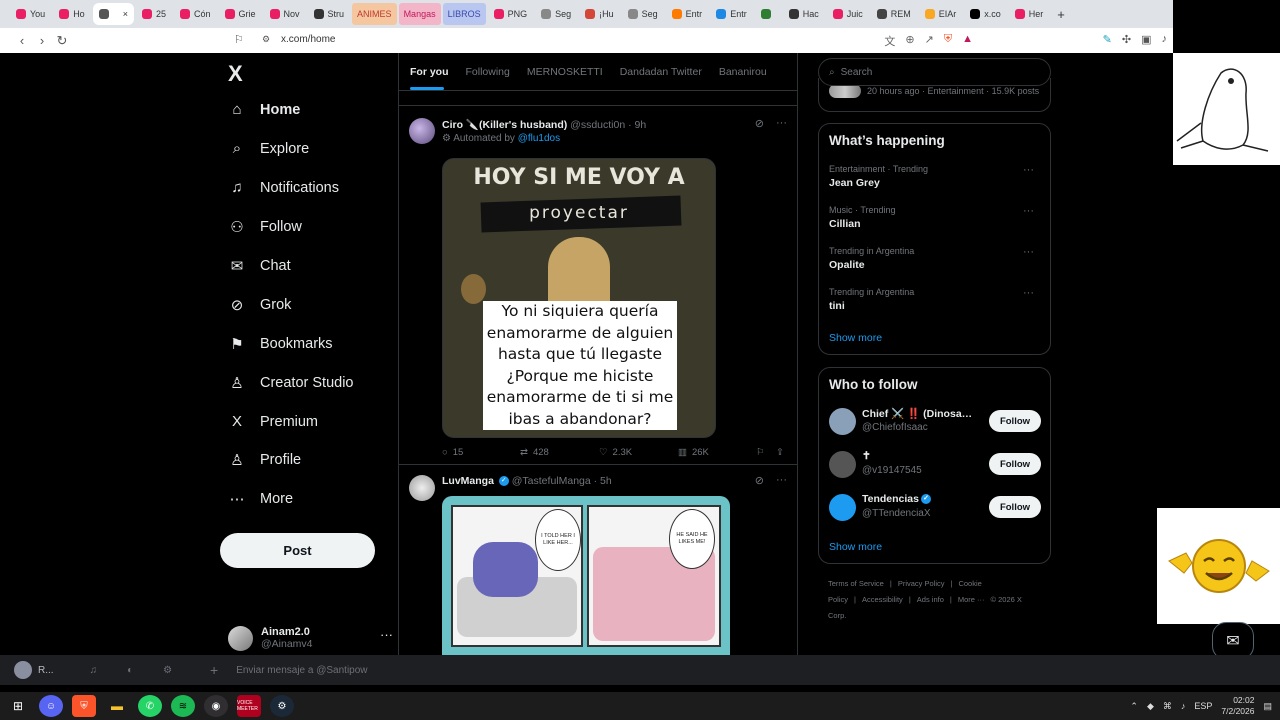 This screenshot has height=720, width=1280. Describe the element at coordinates (468, 481) in the screenshot. I see `tweet-author-name: LuvManga` at that location.